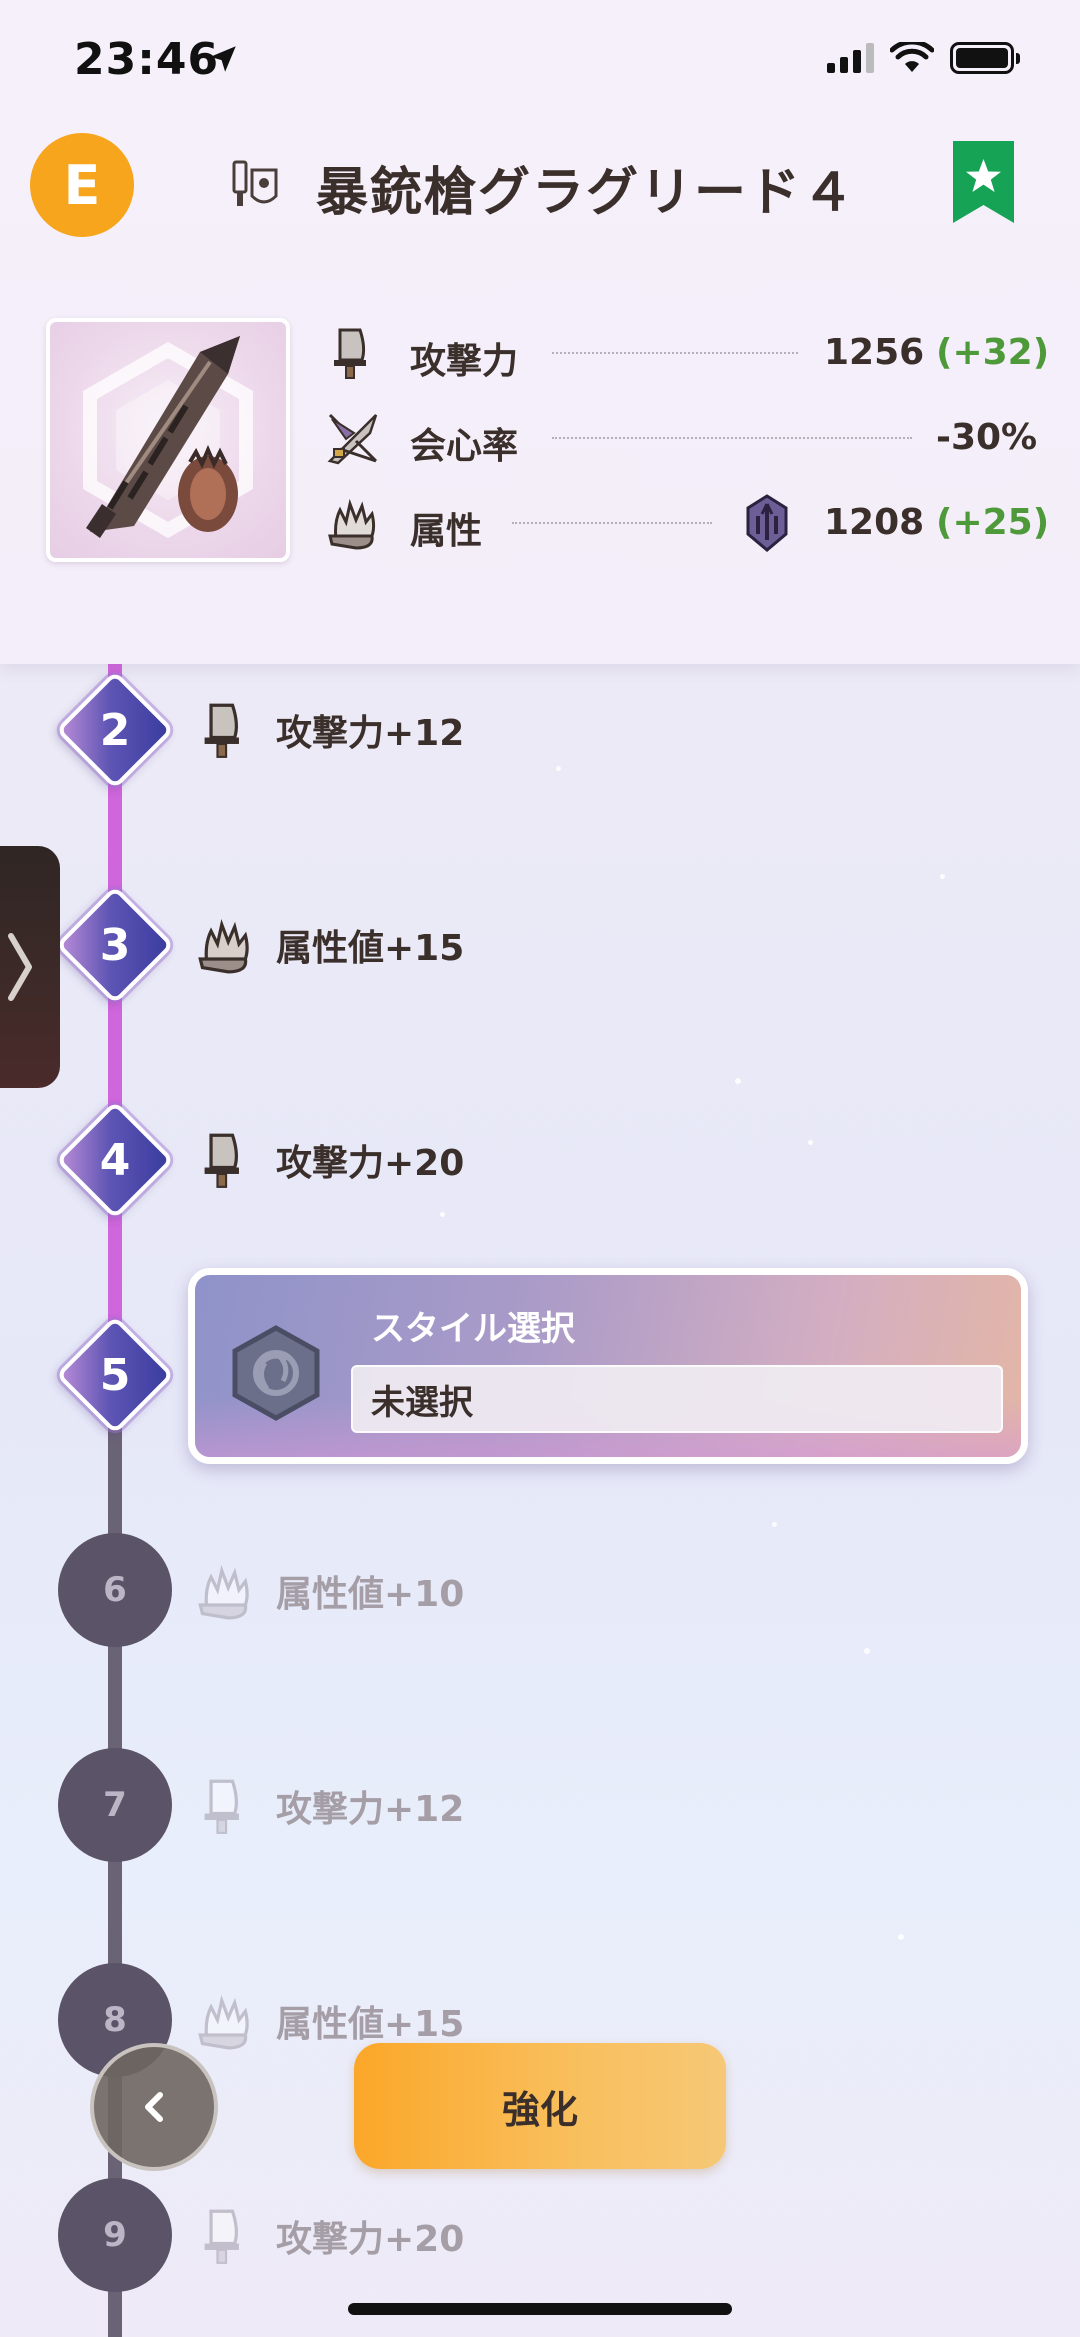 The height and width of the screenshot is (2337, 1080). Describe the element at coordinates (115, 2235) in the screenshot. I see `level-node-9: 9` at that location.